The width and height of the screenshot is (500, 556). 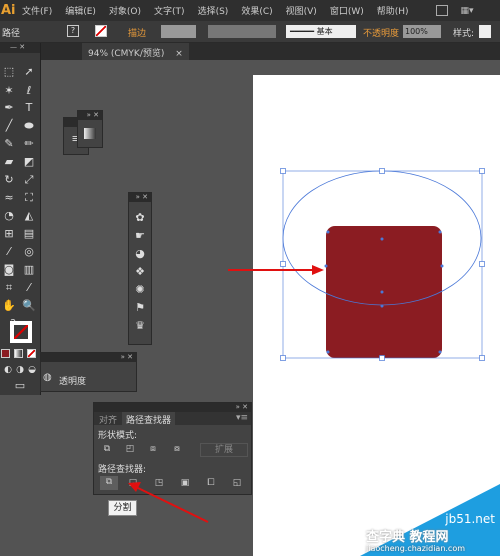 I want to click on collapsed-panel-front: » ✕, so click(x=90, y=129).